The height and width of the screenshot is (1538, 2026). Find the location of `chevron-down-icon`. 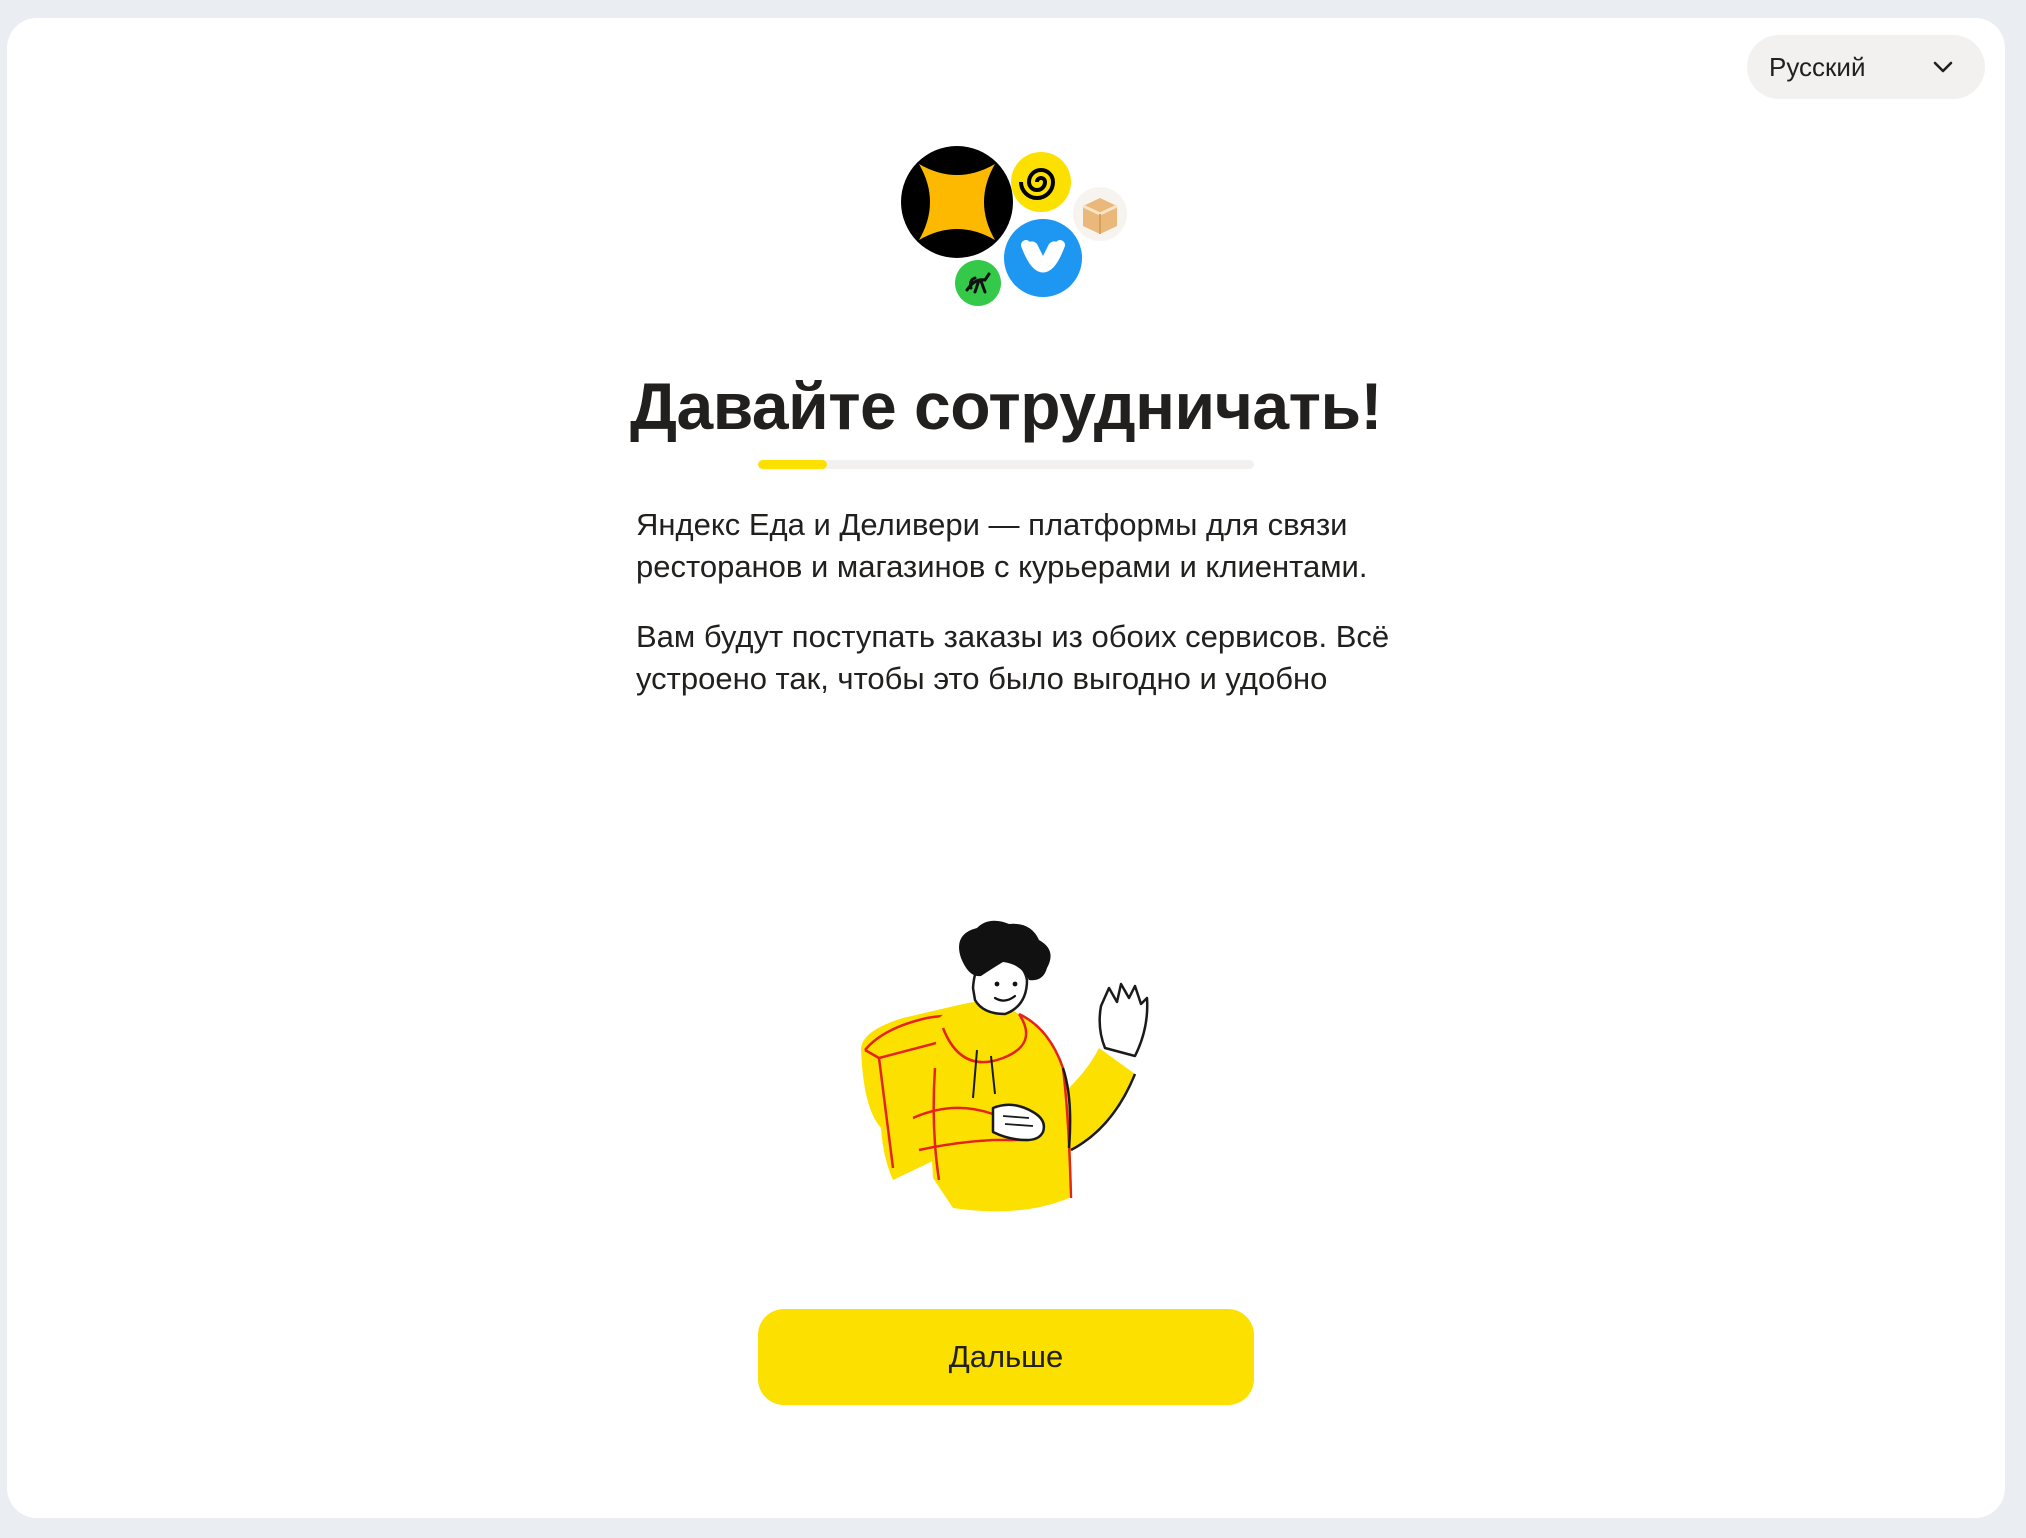

chevron-down-icon is located at coordinates (1943, 67).